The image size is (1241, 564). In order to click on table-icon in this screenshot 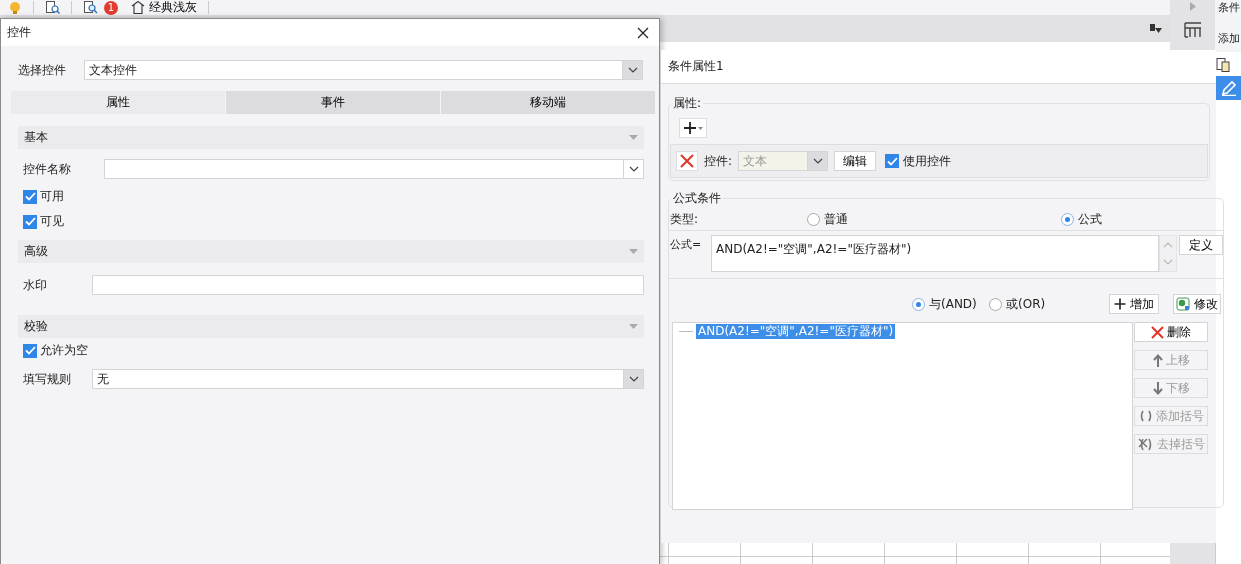, I will do `click(1192, 30)`.